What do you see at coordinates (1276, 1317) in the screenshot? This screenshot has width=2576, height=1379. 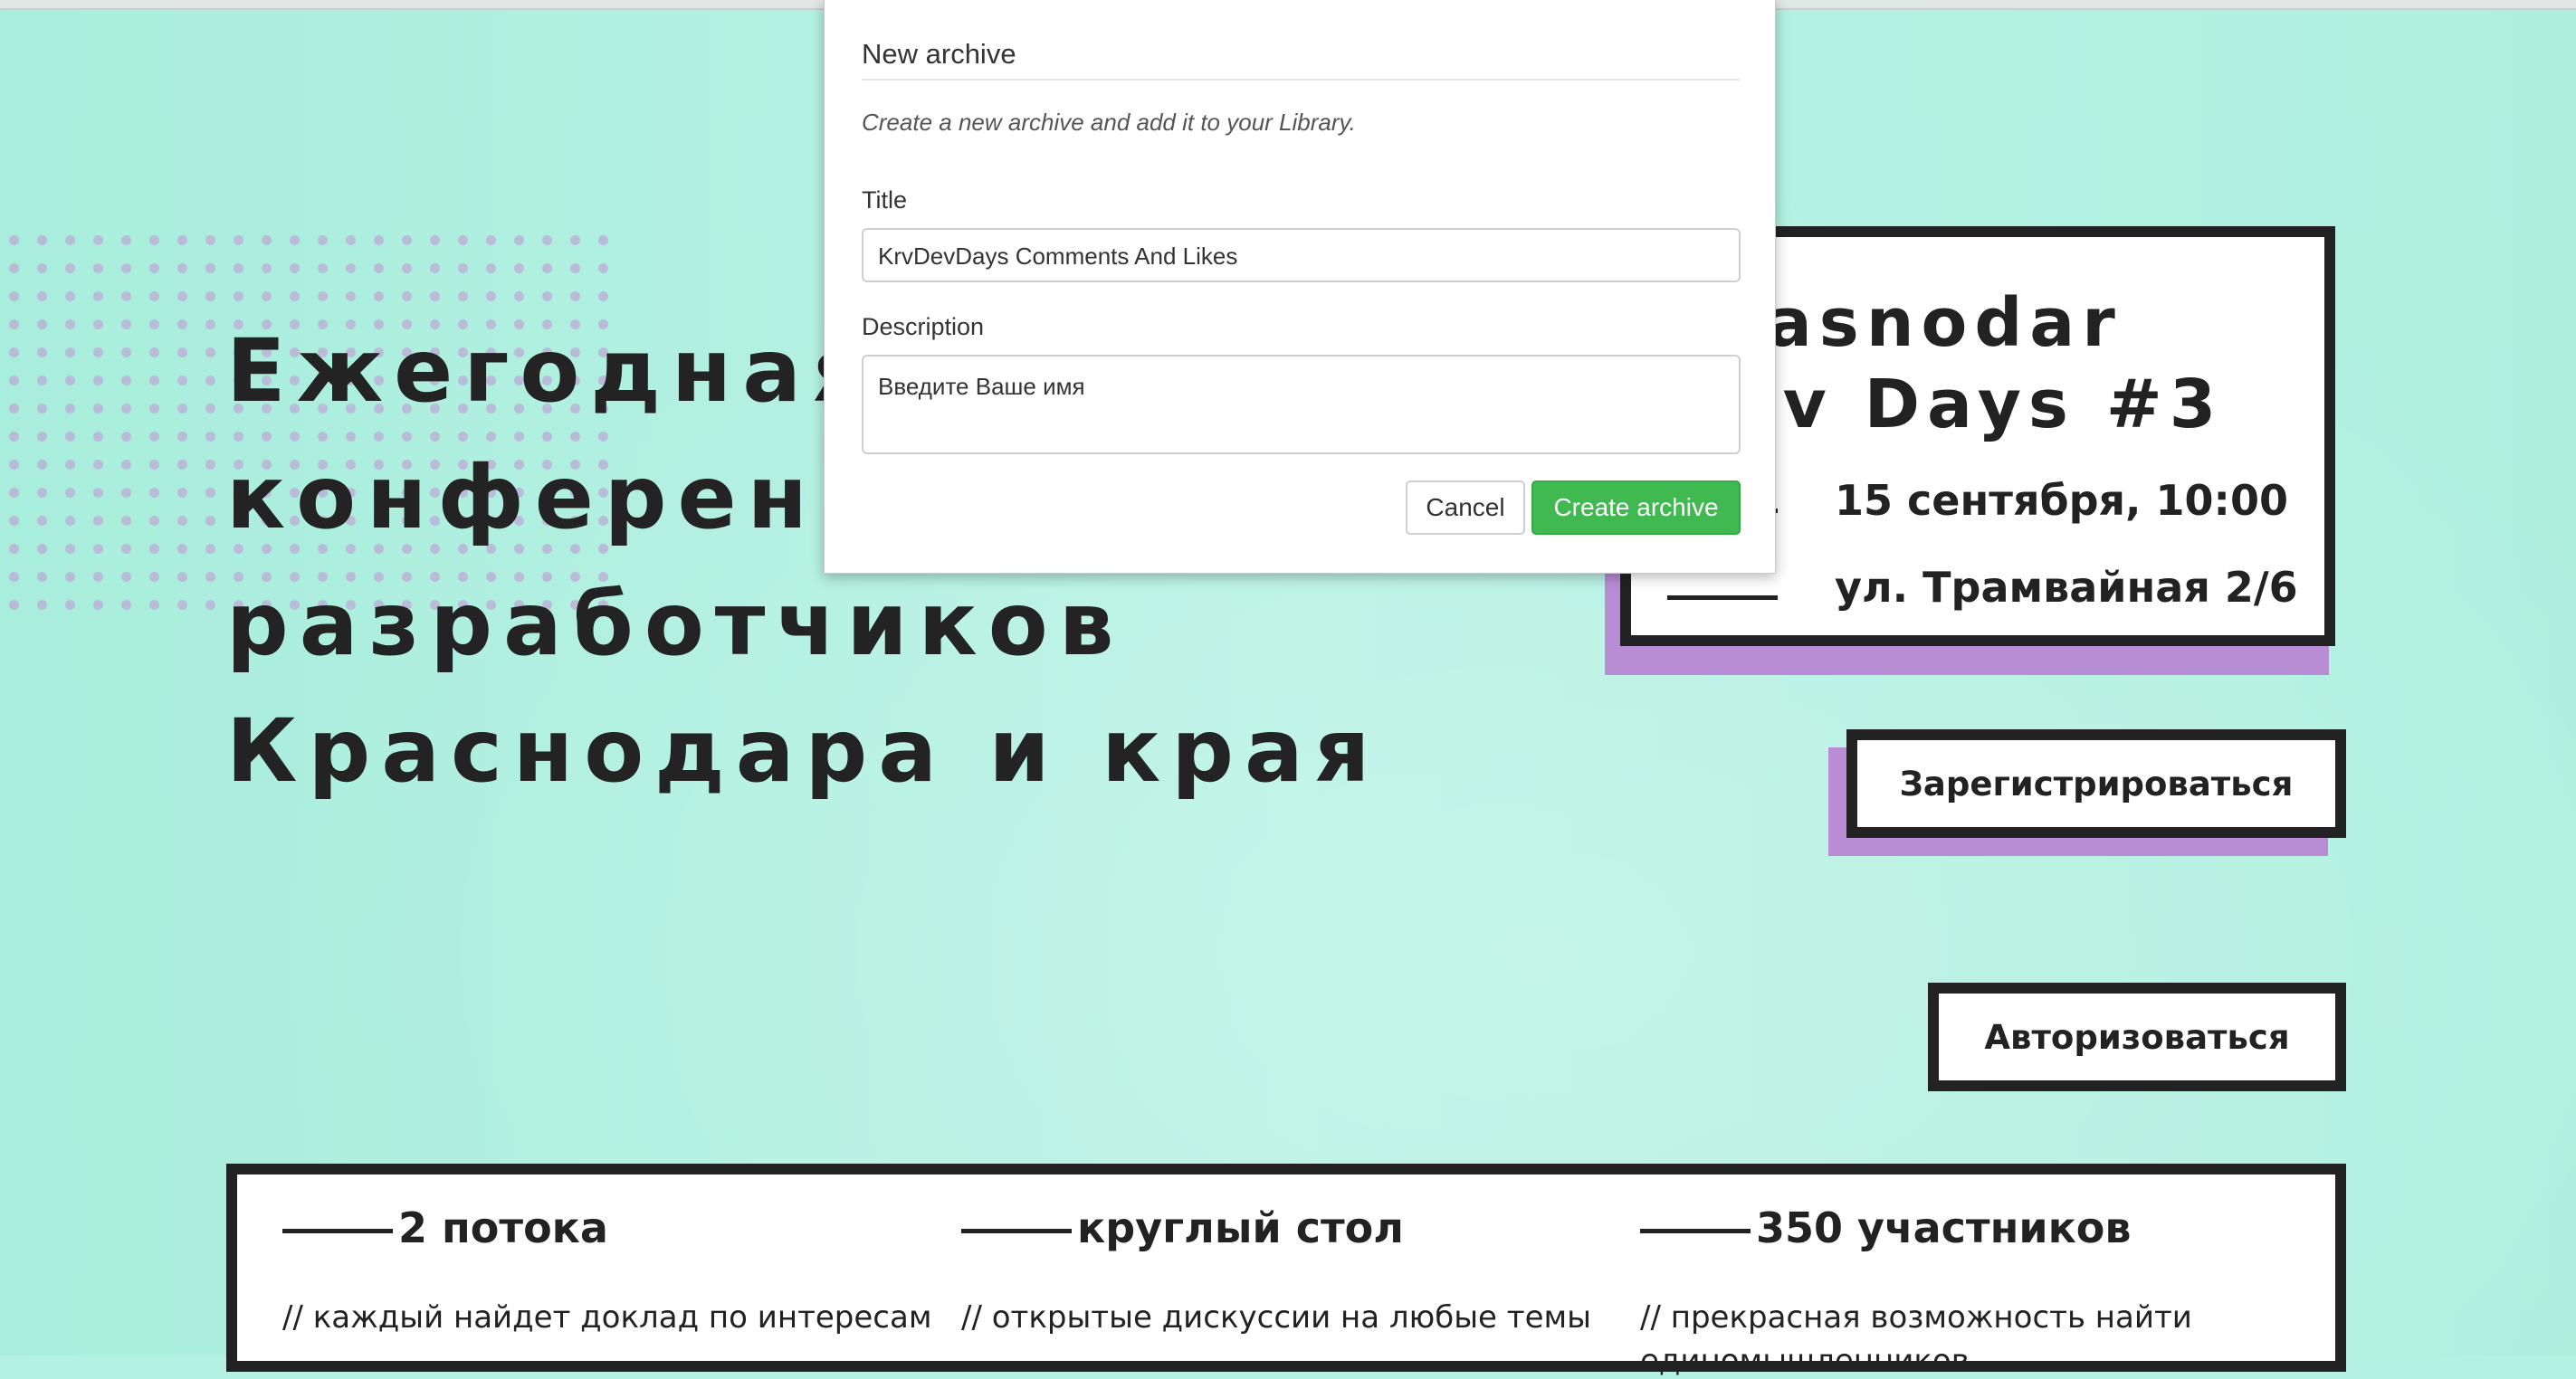 I see `feature-description: // открытые дискуссии на любые темы` at bounding box center [1276, 1317].